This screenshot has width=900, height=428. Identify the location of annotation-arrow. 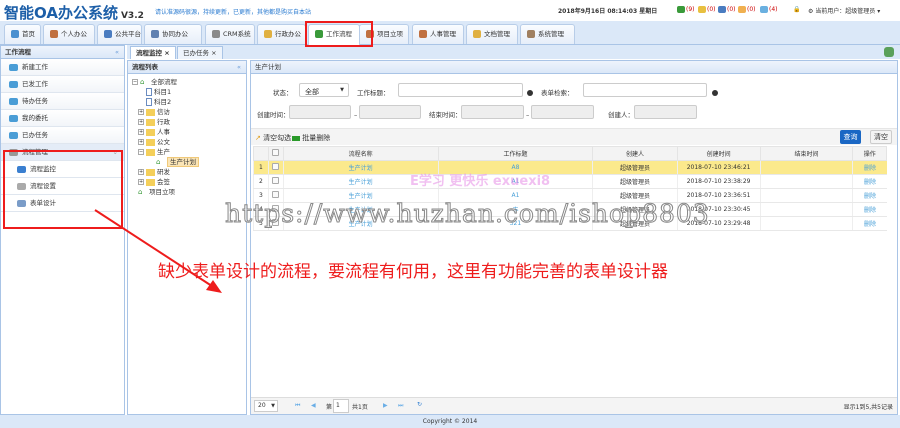
(158, 251).